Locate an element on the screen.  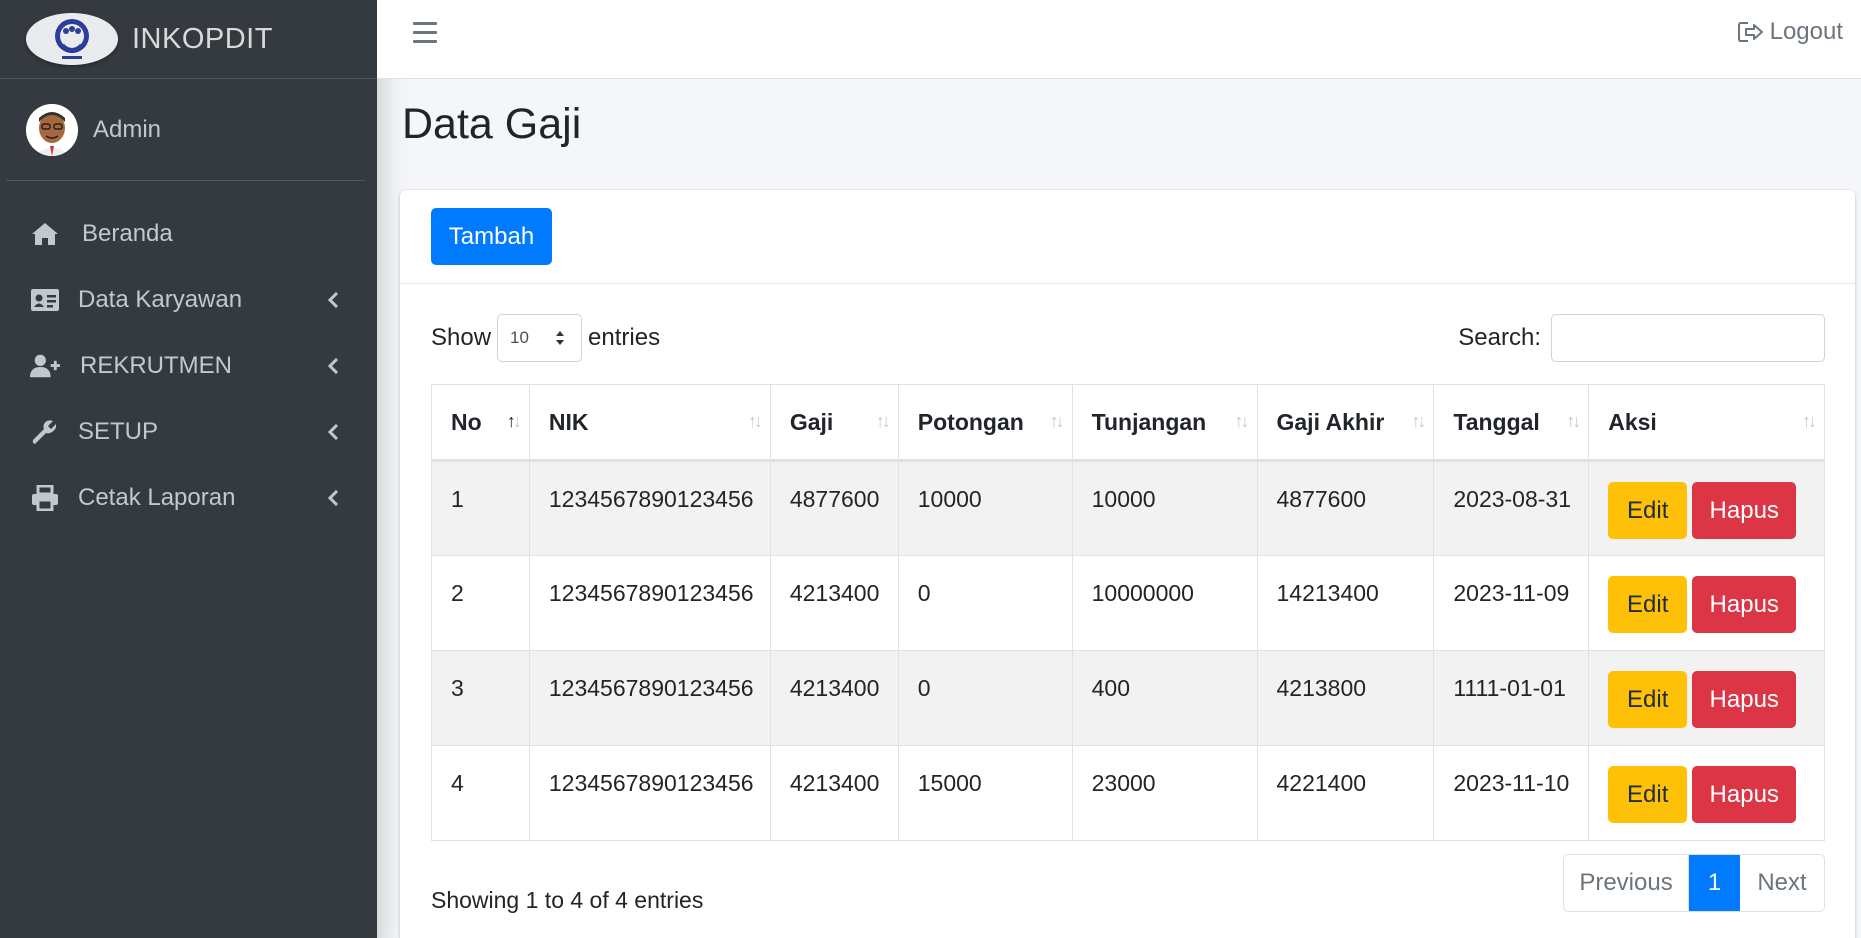
show-label: Show is located at coordinates (461, 337).